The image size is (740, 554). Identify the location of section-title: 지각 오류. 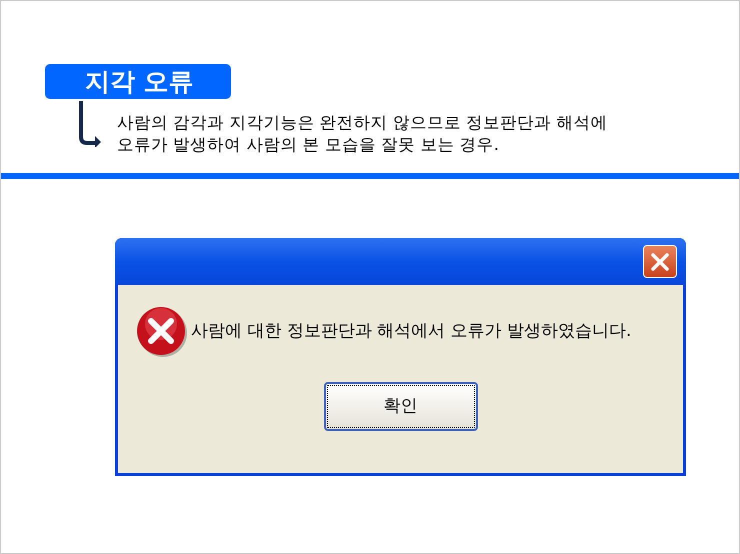
(138, 81).